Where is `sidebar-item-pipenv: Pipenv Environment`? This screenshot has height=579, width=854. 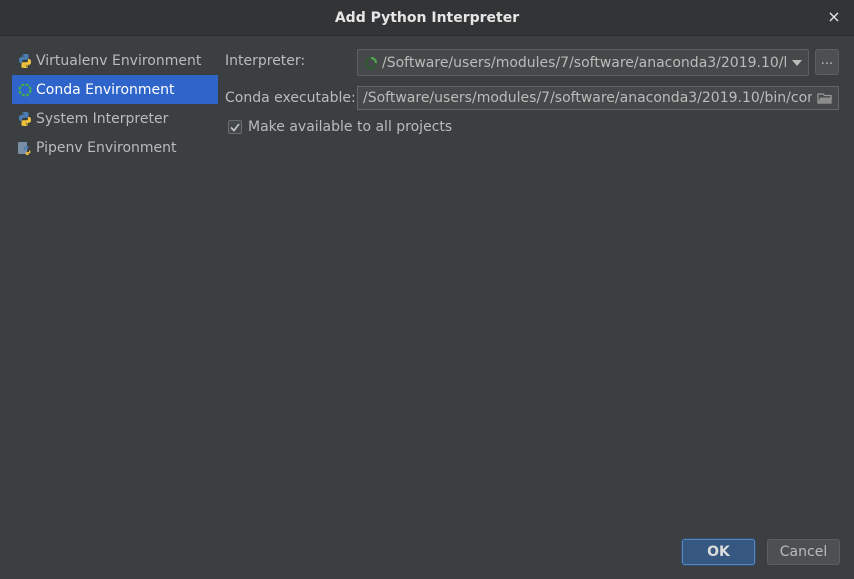 sidebar-item-pipenv: Pipenv Environment is located at coordinates (115, 147).